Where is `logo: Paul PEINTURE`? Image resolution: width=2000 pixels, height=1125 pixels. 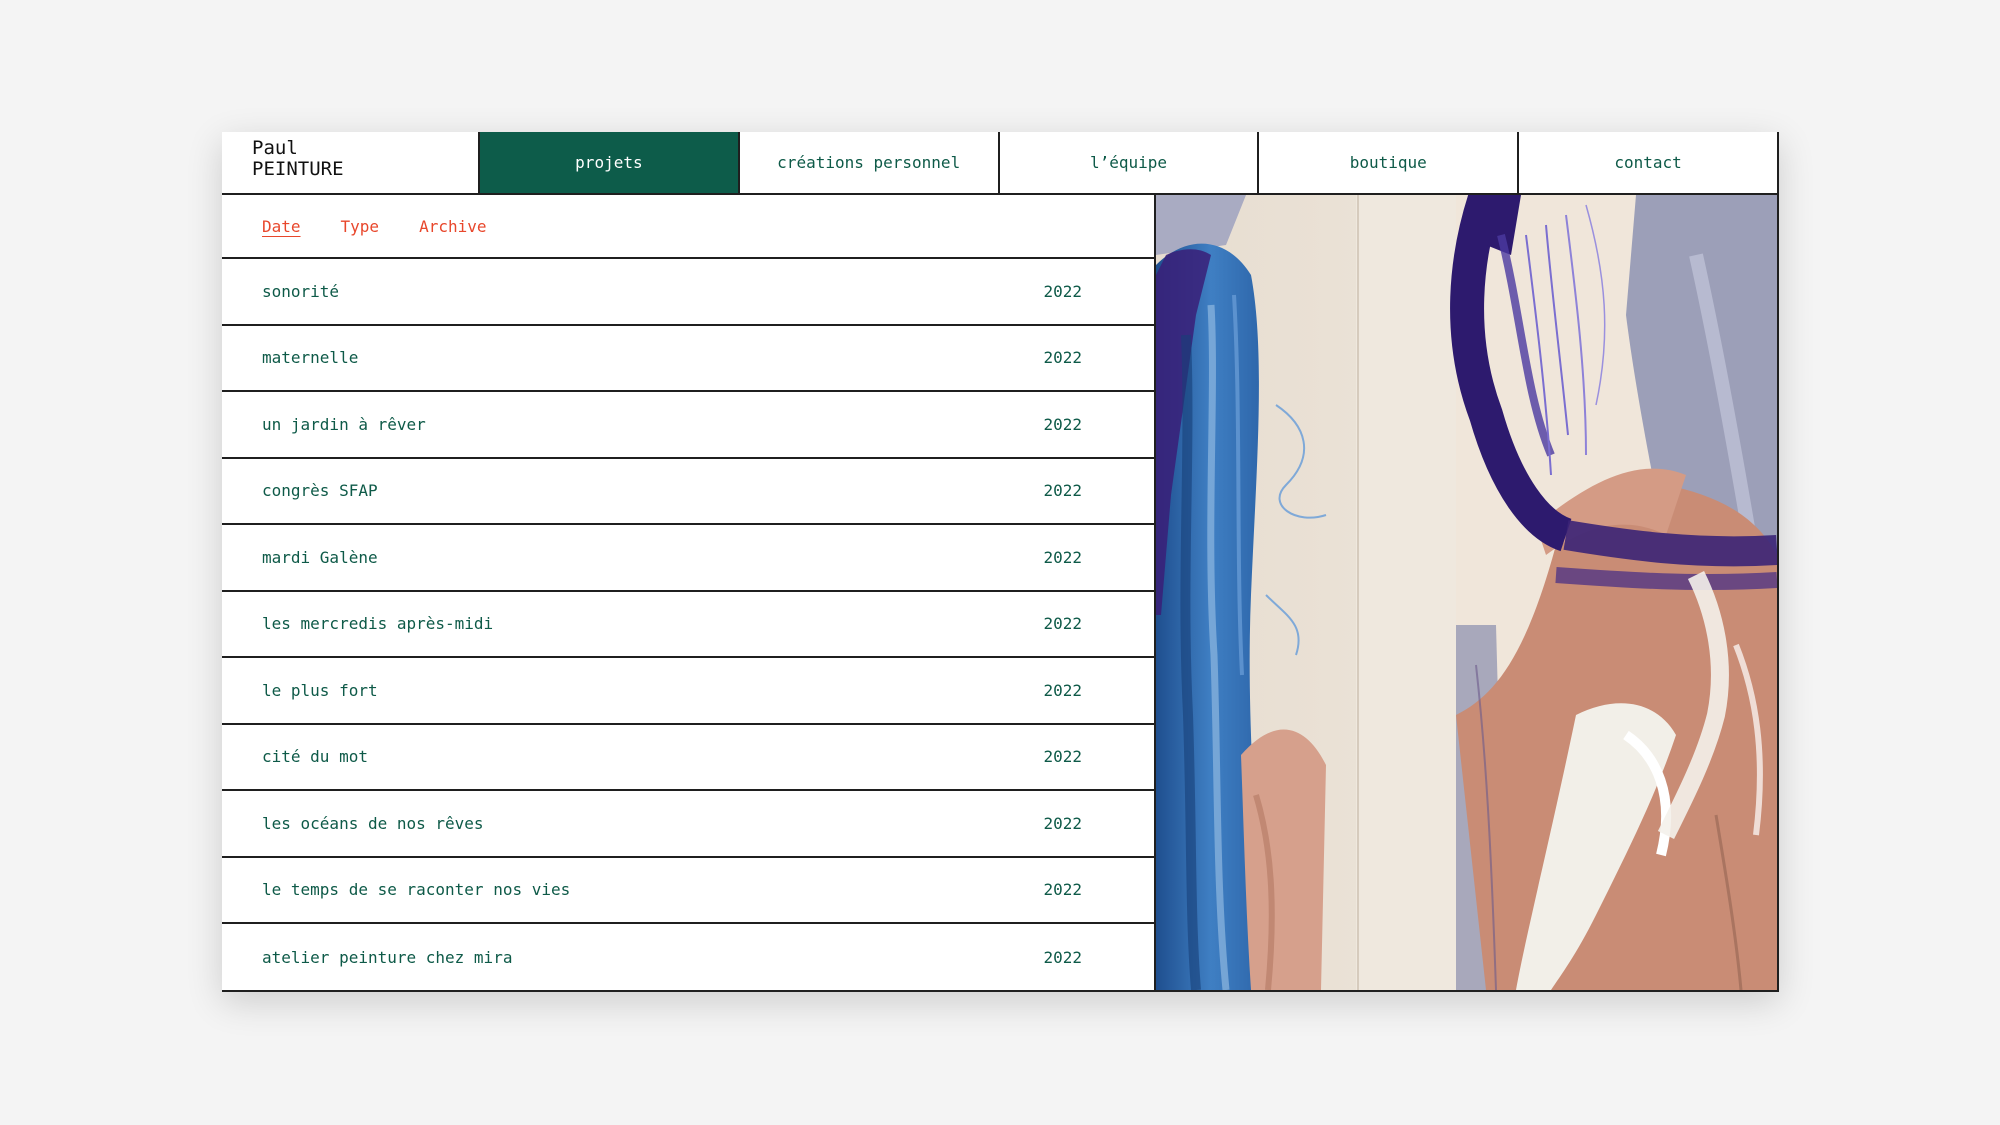
logo: Paul PEINTURE is located at coordinates (351, 162).